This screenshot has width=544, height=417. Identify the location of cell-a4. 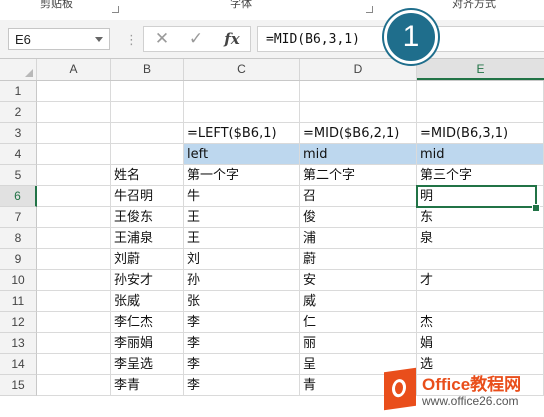
(74, 154).